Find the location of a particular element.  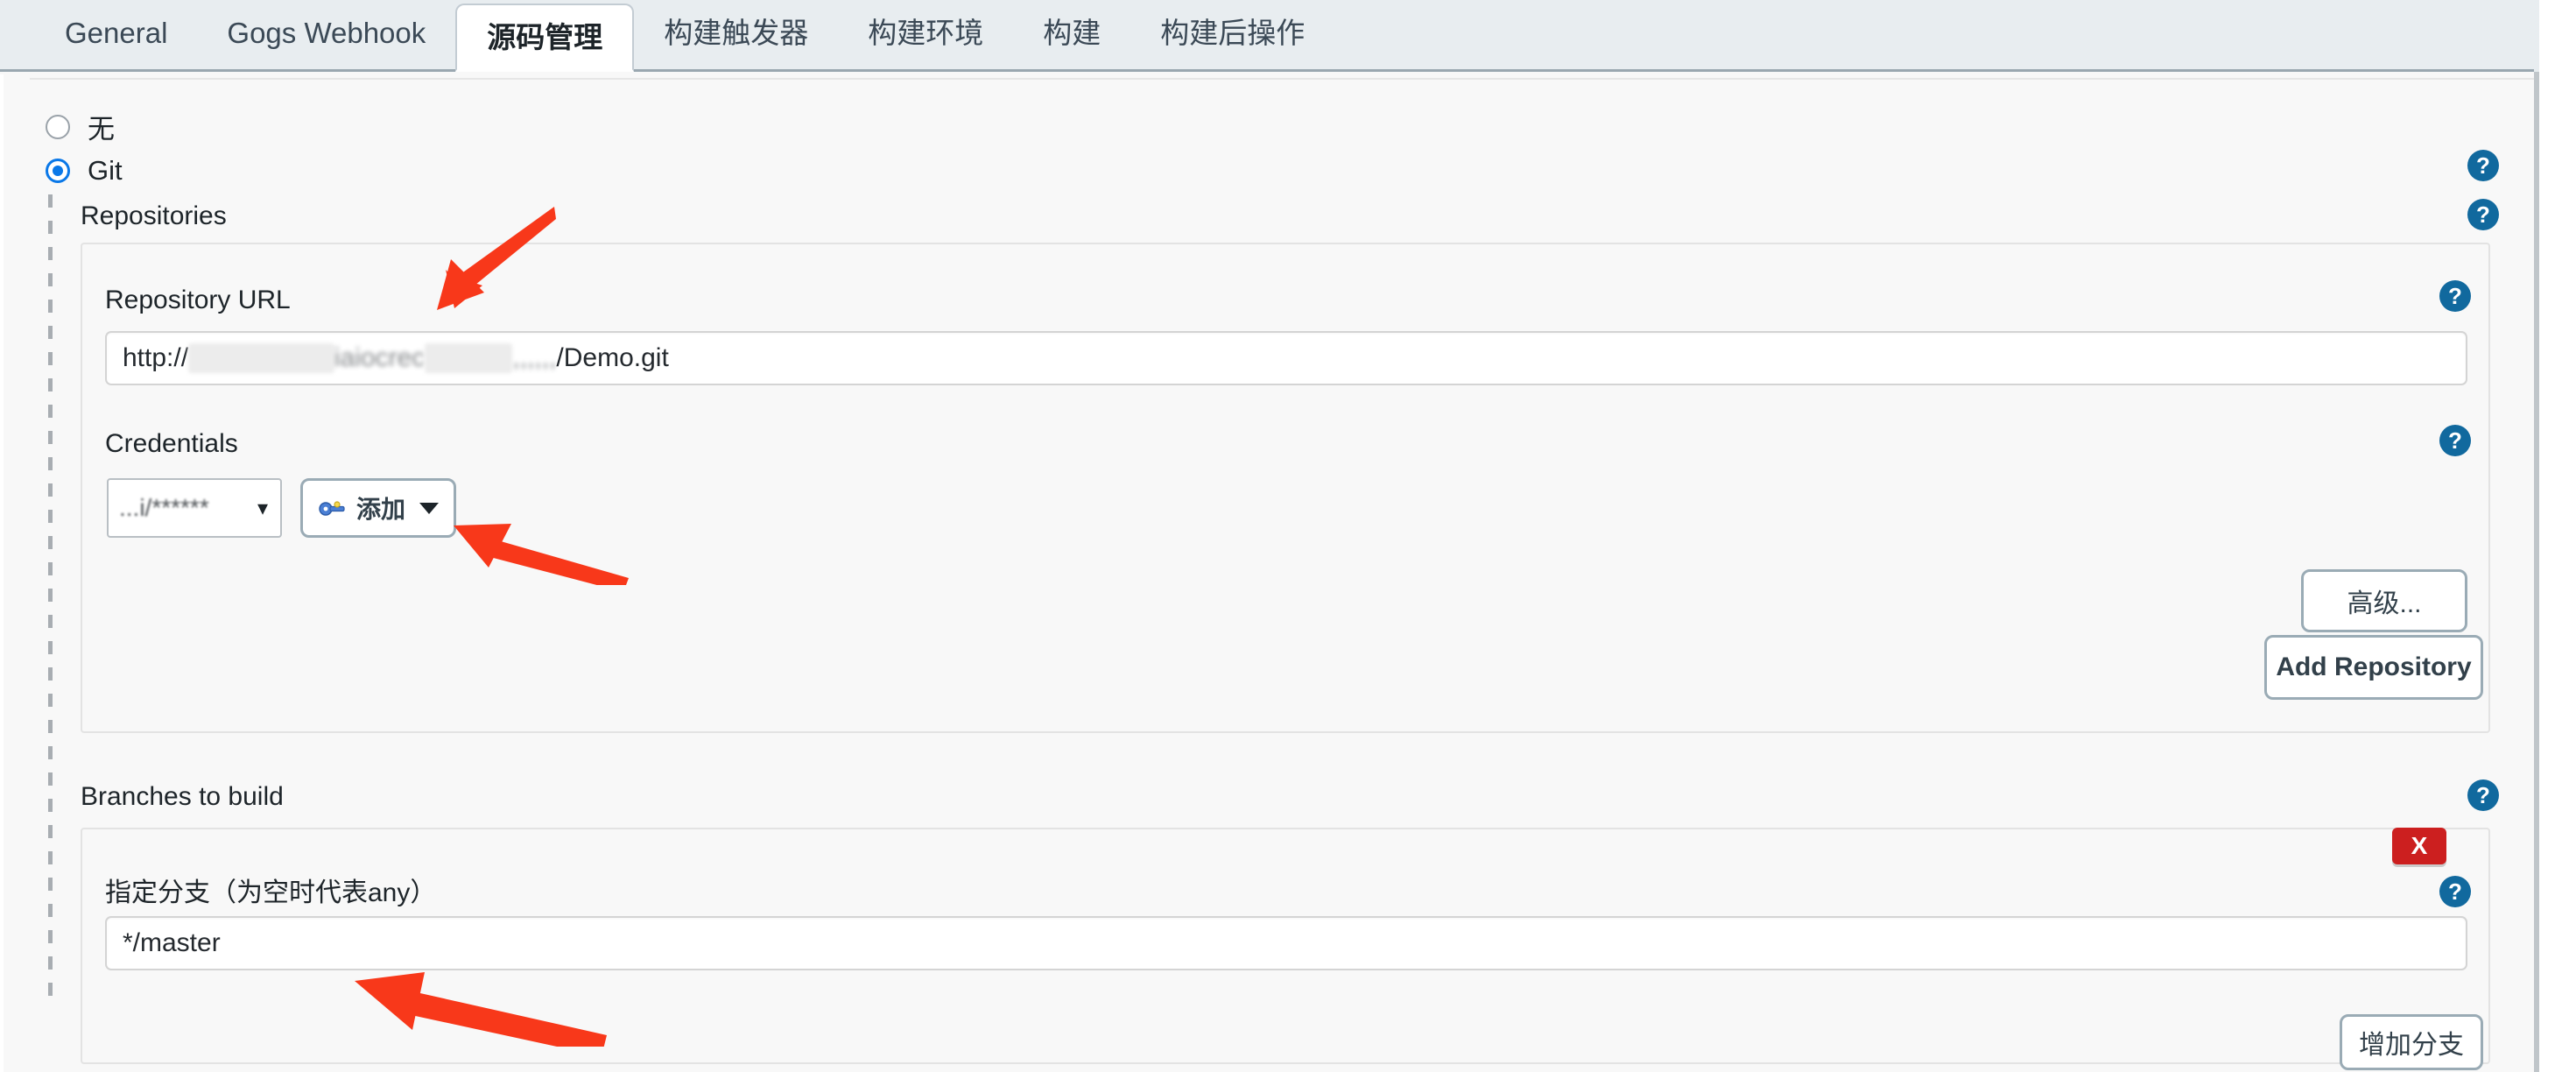

radio-none is located at coordinates (58, 126).